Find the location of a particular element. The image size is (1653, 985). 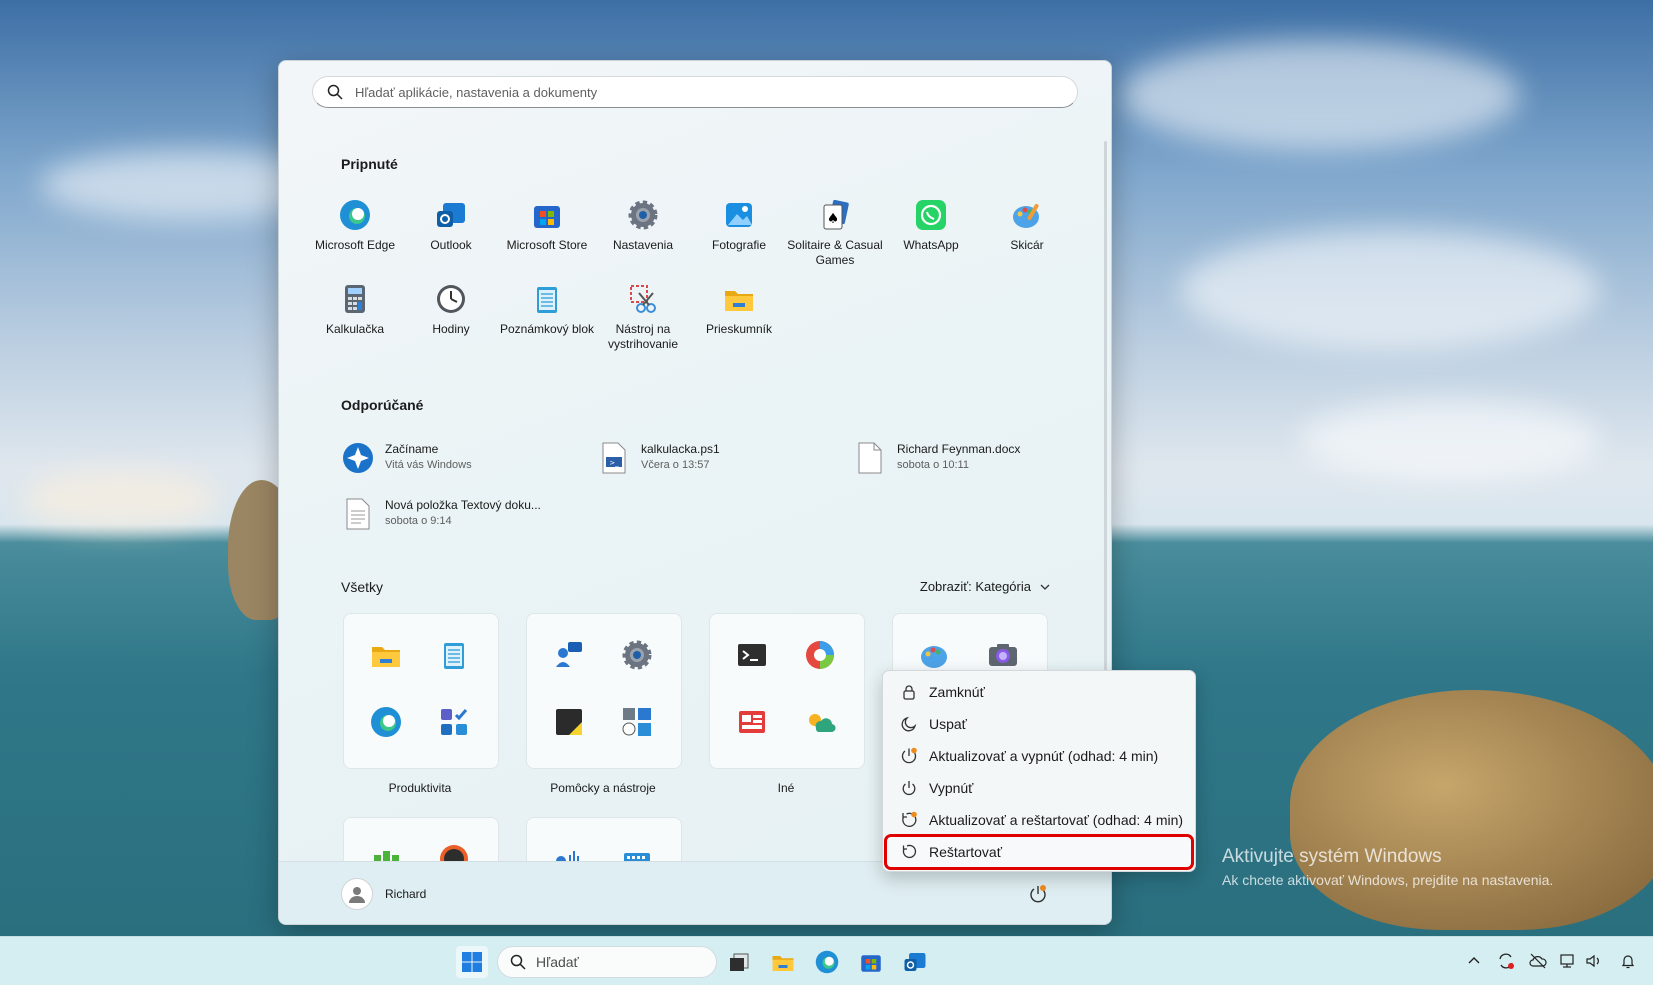

chevron-down-icon is located at coordinates (1045, 587).